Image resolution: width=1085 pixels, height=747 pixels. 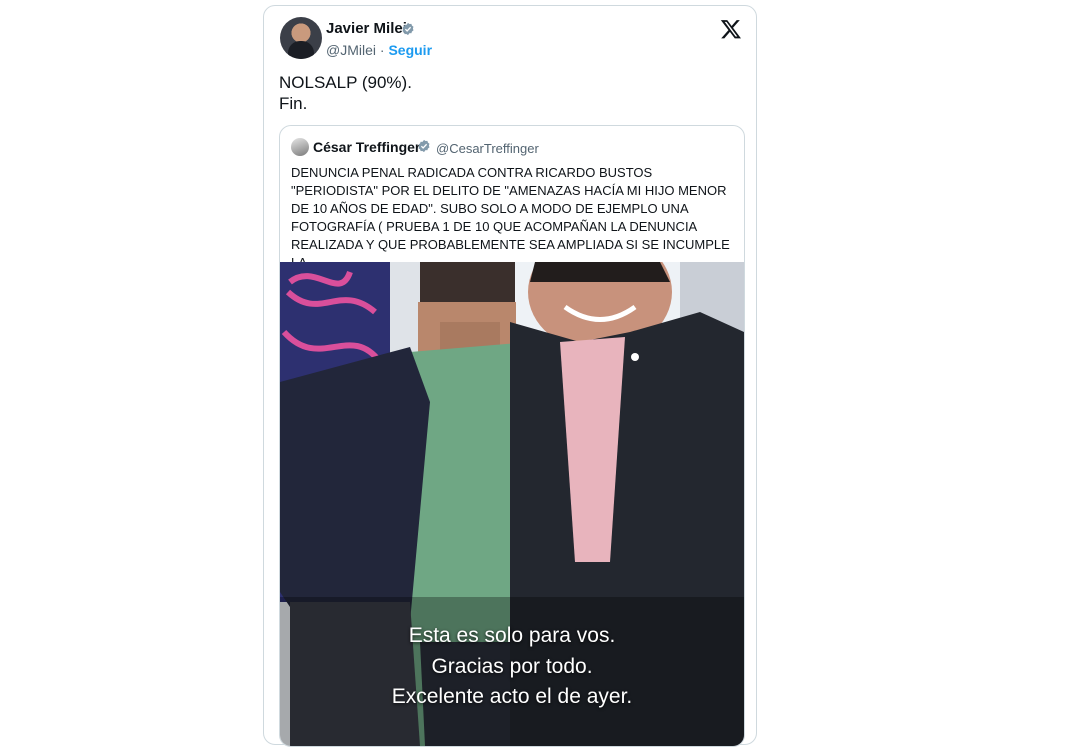 What do you see at coordinates (512, 696) in the screenshot?
I see `photo-caption-line-3: Excelente acto el de ayer.` at bounding box center [512, 696].